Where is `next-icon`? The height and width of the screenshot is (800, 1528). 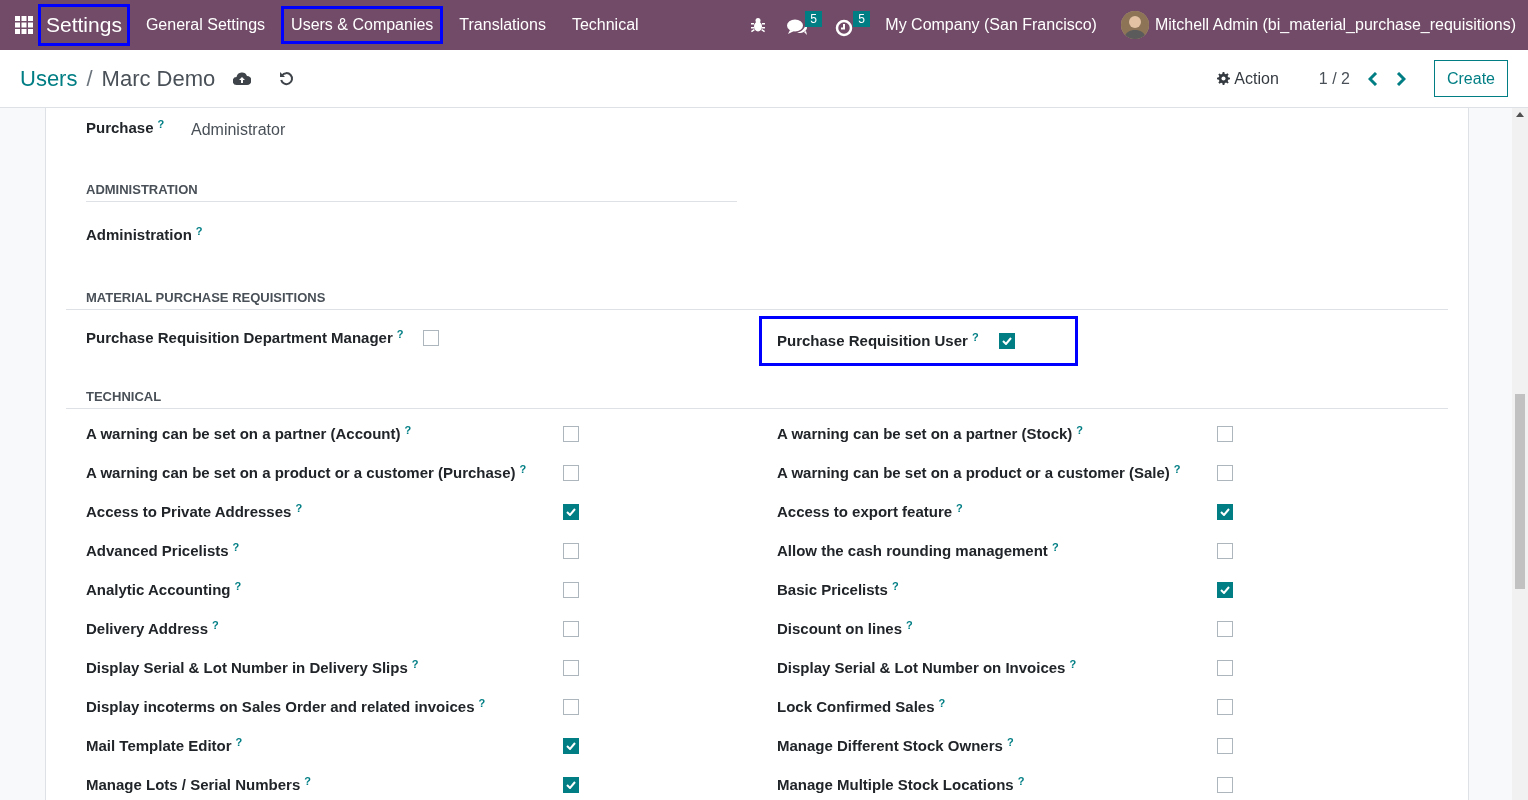
next-icon is located at coordinates (1400, 78).